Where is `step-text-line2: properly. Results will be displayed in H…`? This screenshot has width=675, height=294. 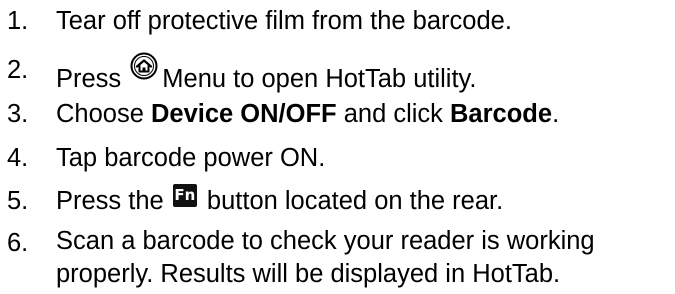
step-text-line2: properly. Results will be displayed in H… is located at coordinates (308, 274).